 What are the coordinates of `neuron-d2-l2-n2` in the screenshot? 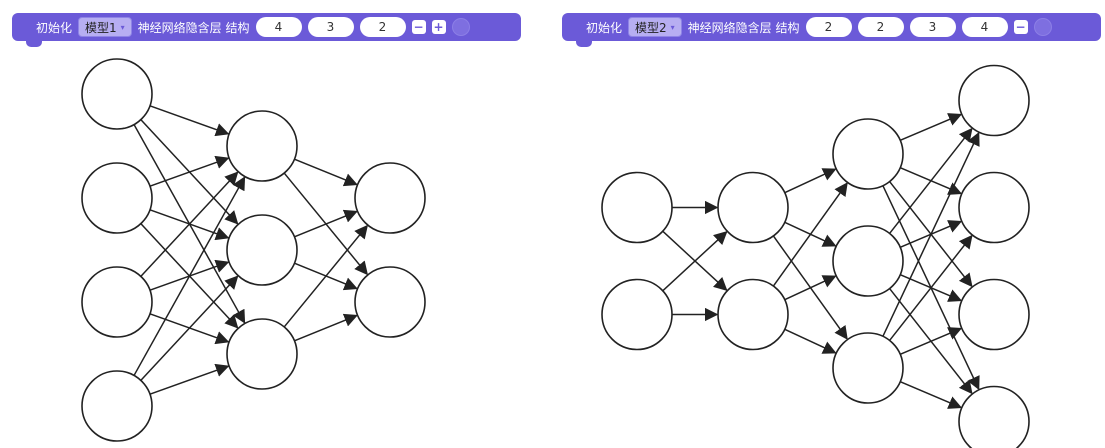 It's located at (753, 314).